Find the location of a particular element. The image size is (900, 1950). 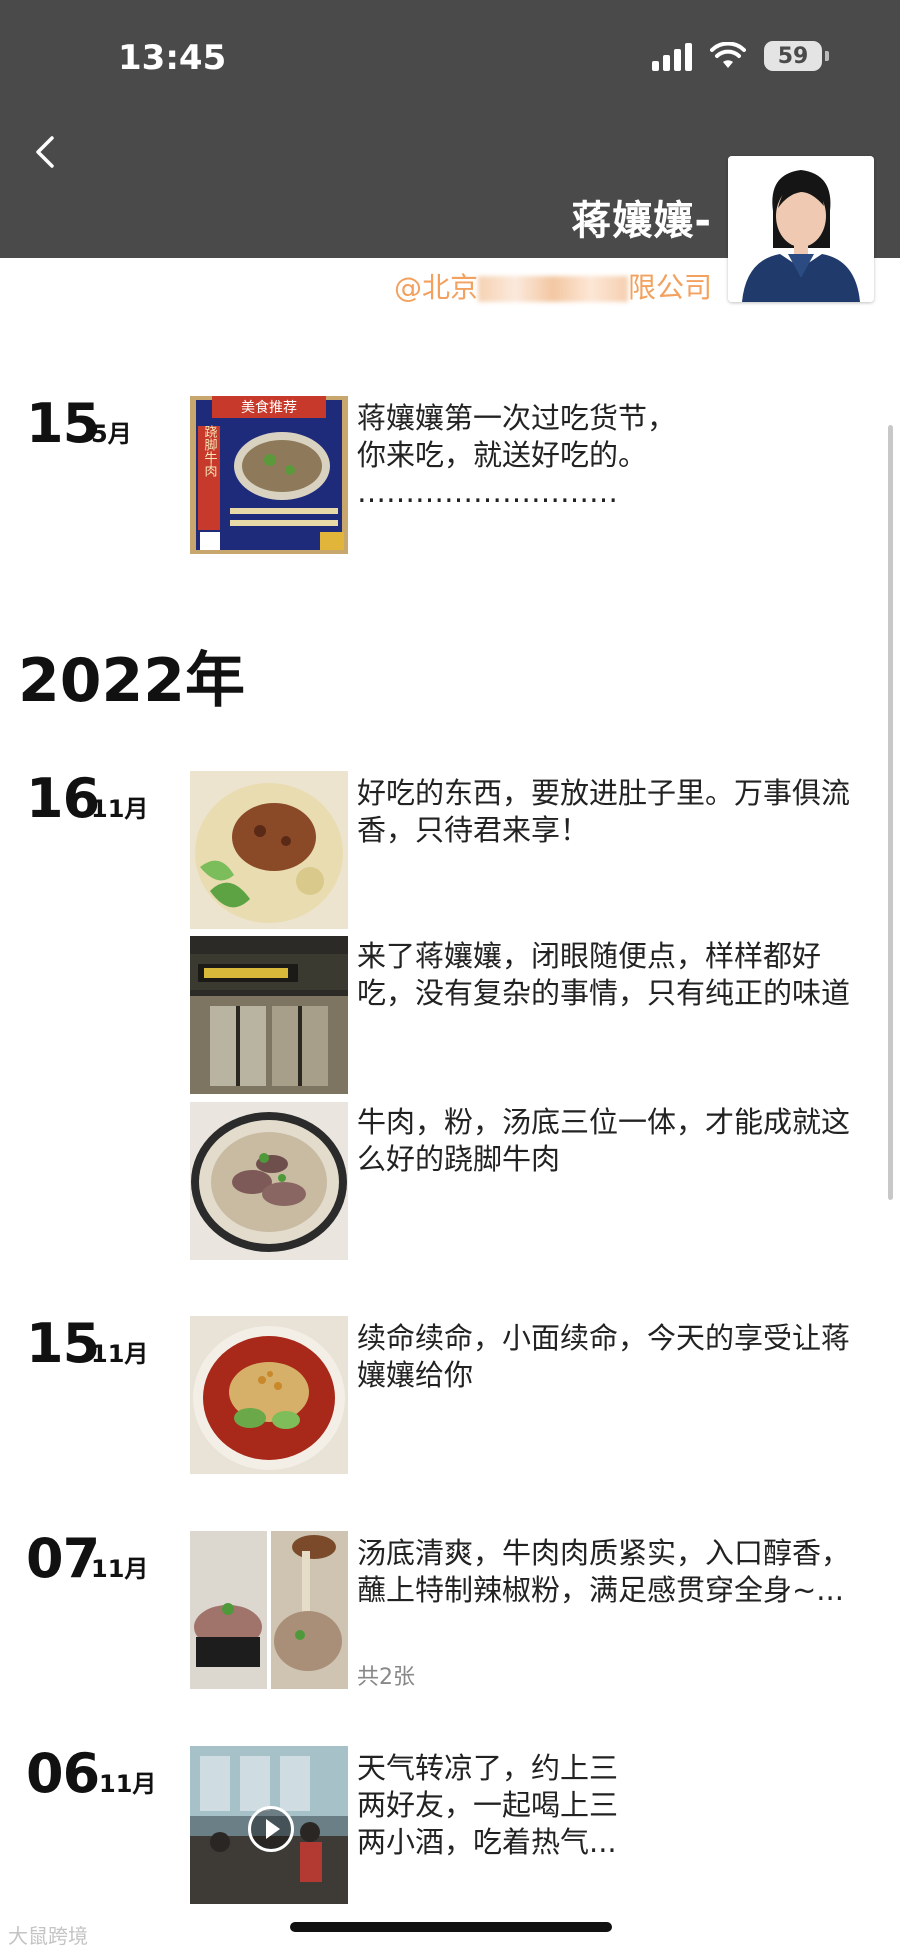

restaurant-image is located at coordinates (269, 1015).